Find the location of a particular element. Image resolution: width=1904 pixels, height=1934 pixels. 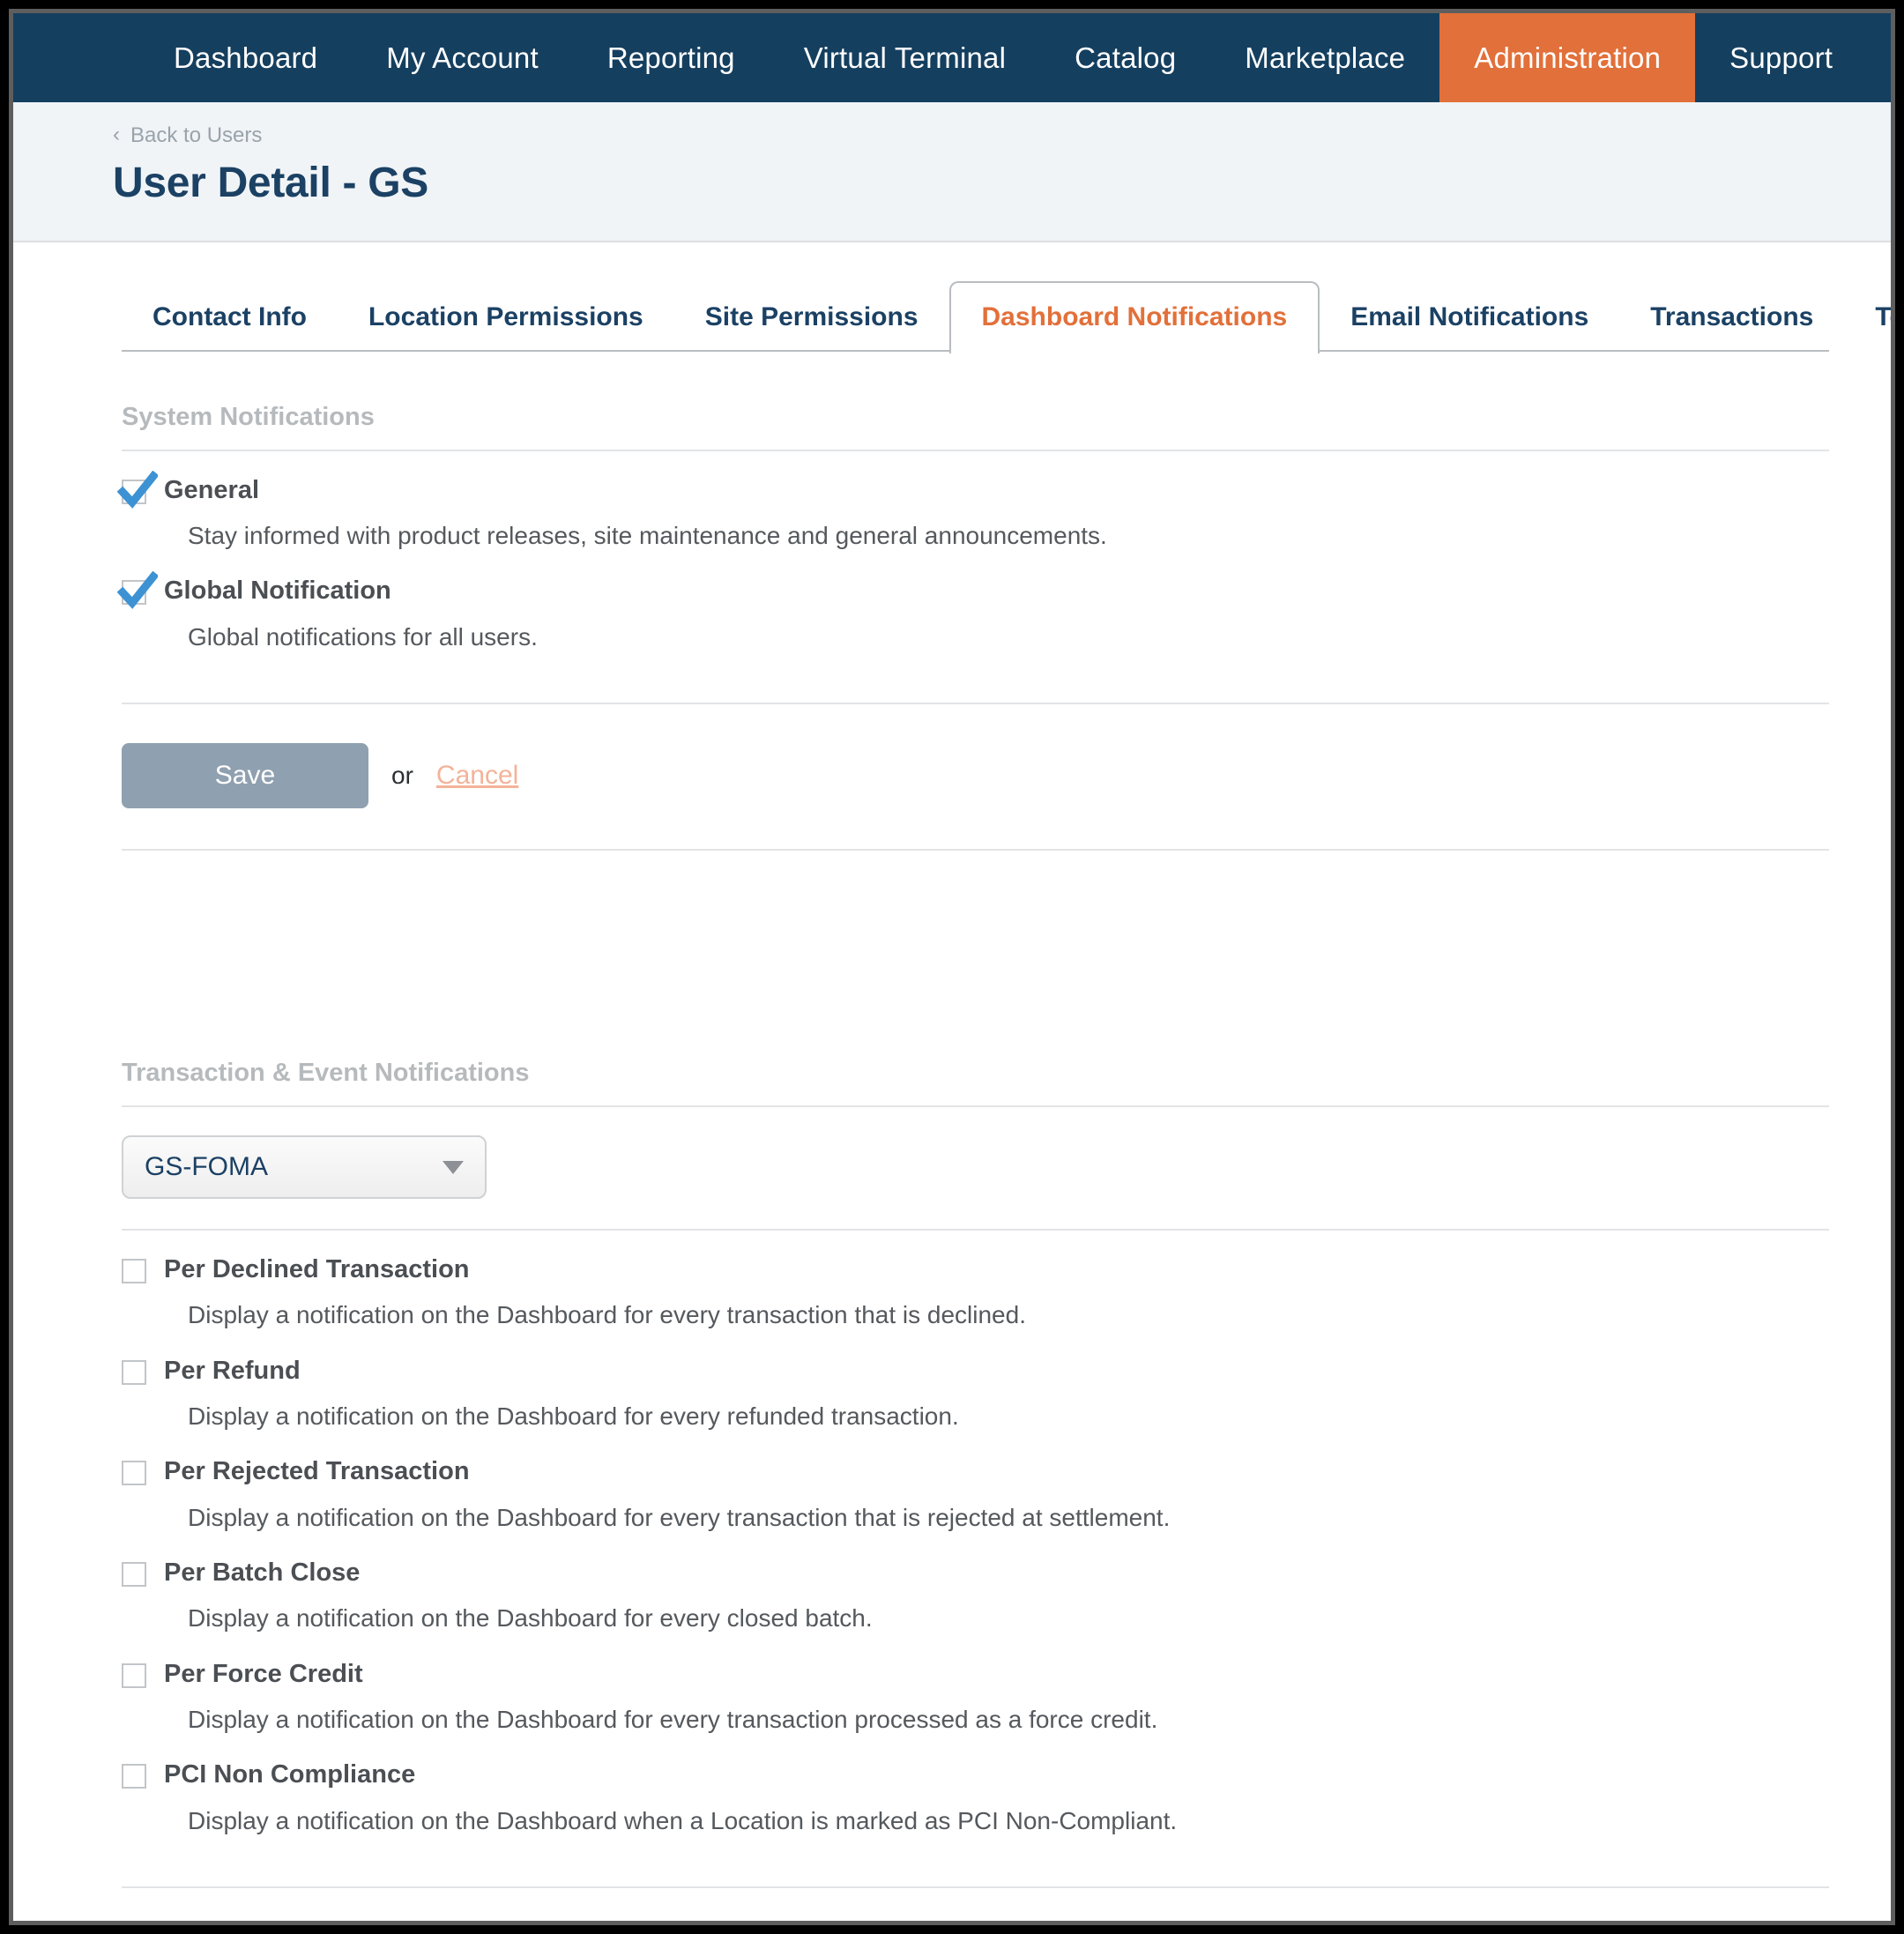

checkbox-general is located at coordinates (137, 490).